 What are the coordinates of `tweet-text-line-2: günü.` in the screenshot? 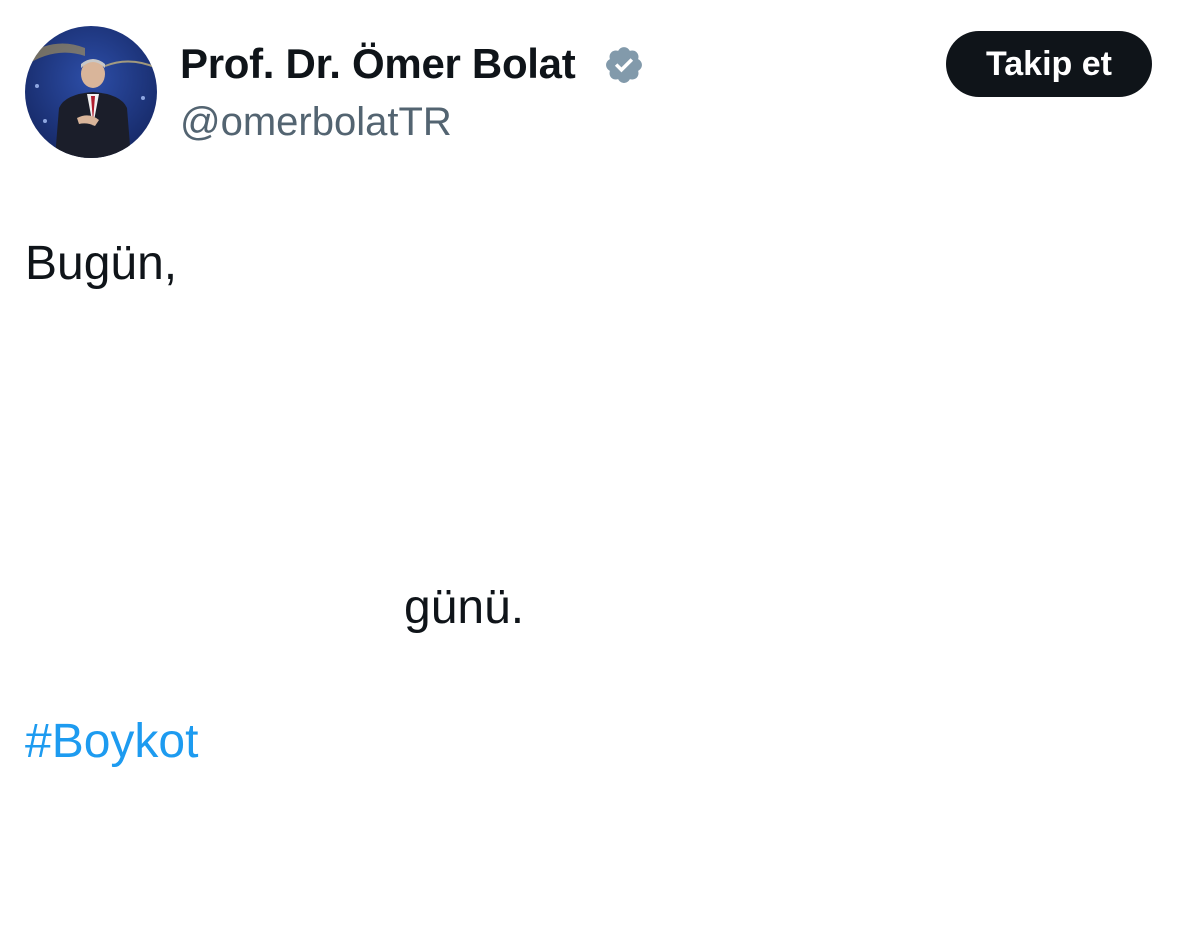 It's located at (464, 607).